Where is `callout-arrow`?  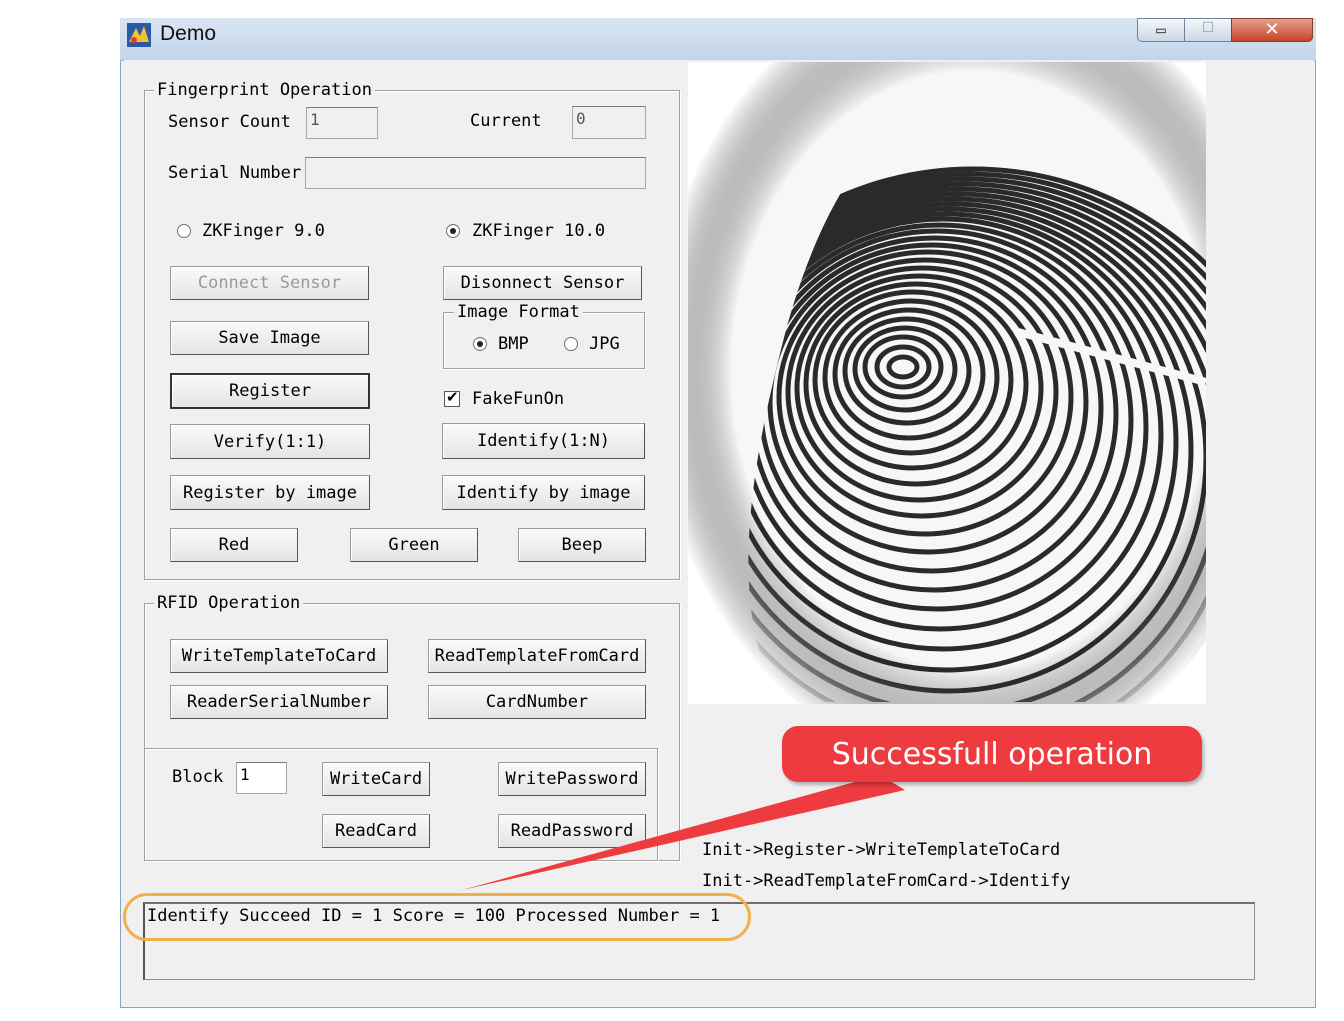 callout-arrow is located at coordinates (683, 832).